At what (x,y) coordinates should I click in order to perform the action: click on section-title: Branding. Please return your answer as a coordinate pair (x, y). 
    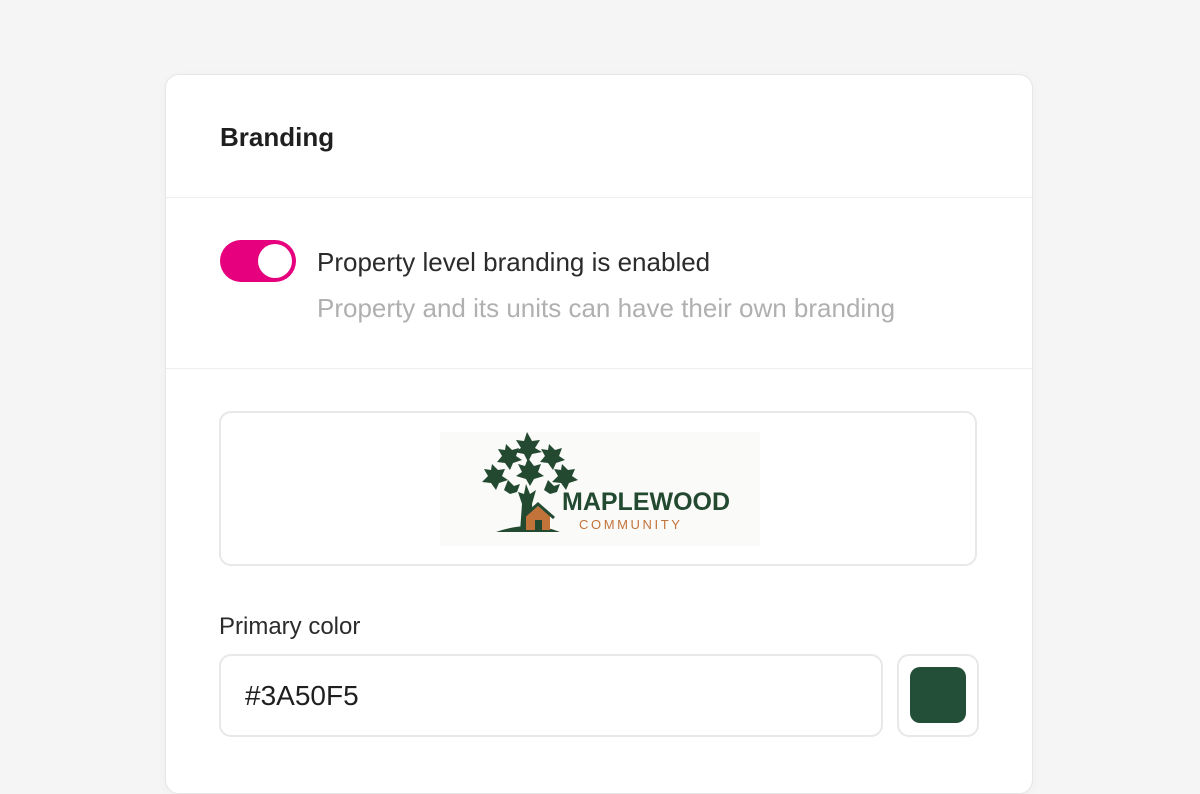
    Looking at the image, I should click on (277, 137).